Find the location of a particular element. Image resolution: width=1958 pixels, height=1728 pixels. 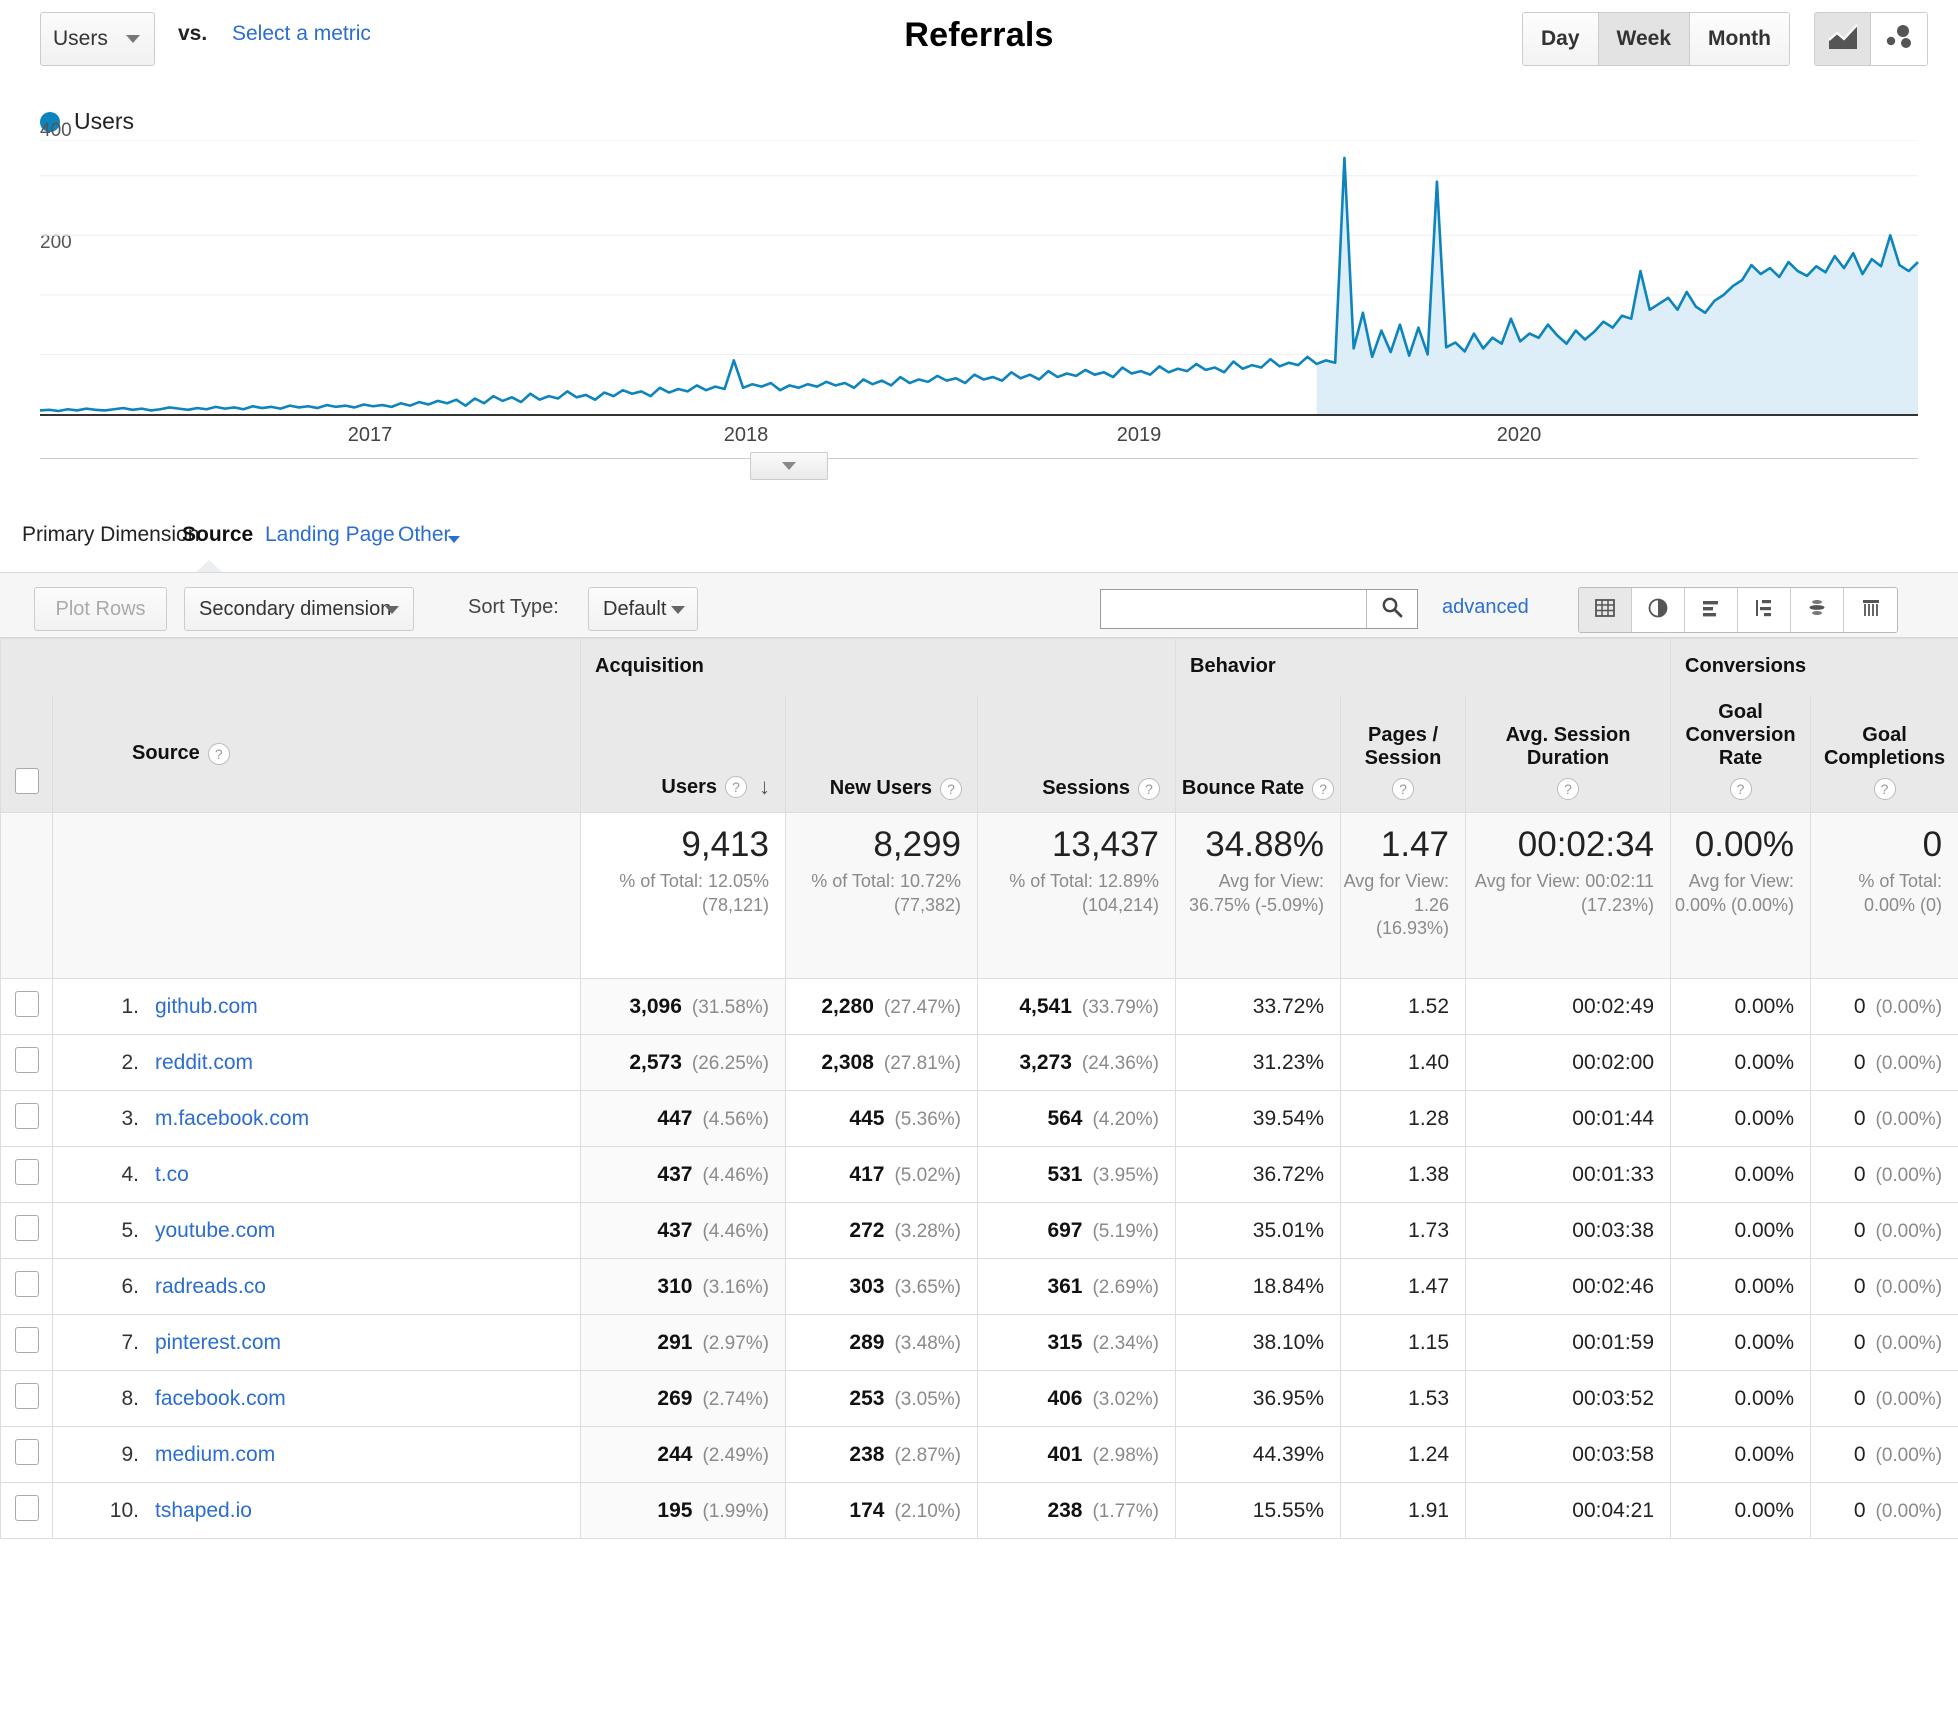

chart-expand-handle is located at coordinates (789, 466).